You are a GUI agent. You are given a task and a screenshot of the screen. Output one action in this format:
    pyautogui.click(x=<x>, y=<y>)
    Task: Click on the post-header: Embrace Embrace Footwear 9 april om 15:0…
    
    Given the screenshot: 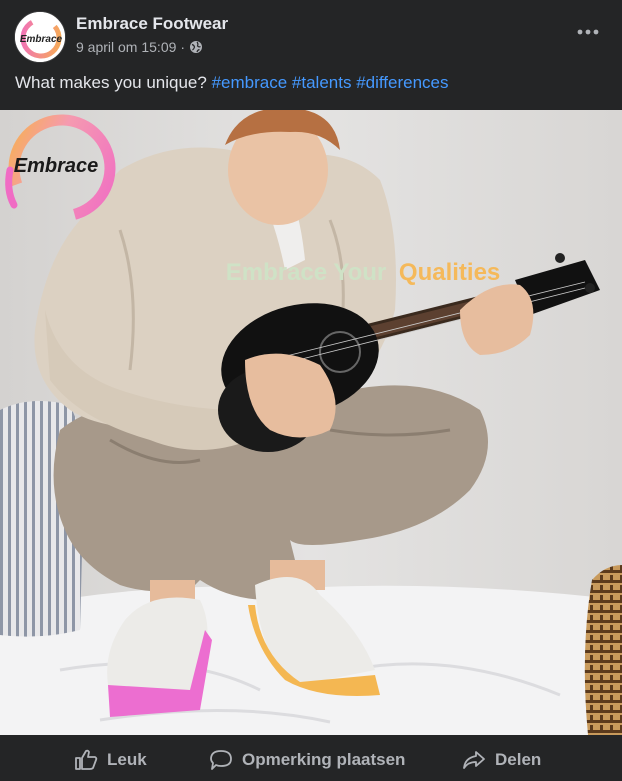 What is the action you would take?
    pyautogui.click(x=311, y=33)
    